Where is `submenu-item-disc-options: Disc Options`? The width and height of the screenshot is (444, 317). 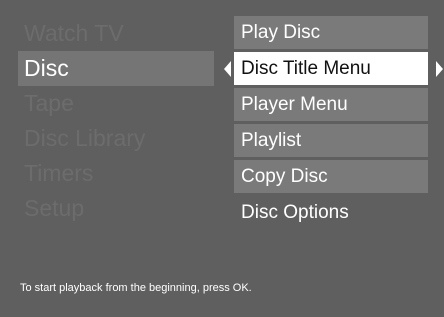
submenu-item-disc-options: Disc Options is located at coordinates (331, 212).